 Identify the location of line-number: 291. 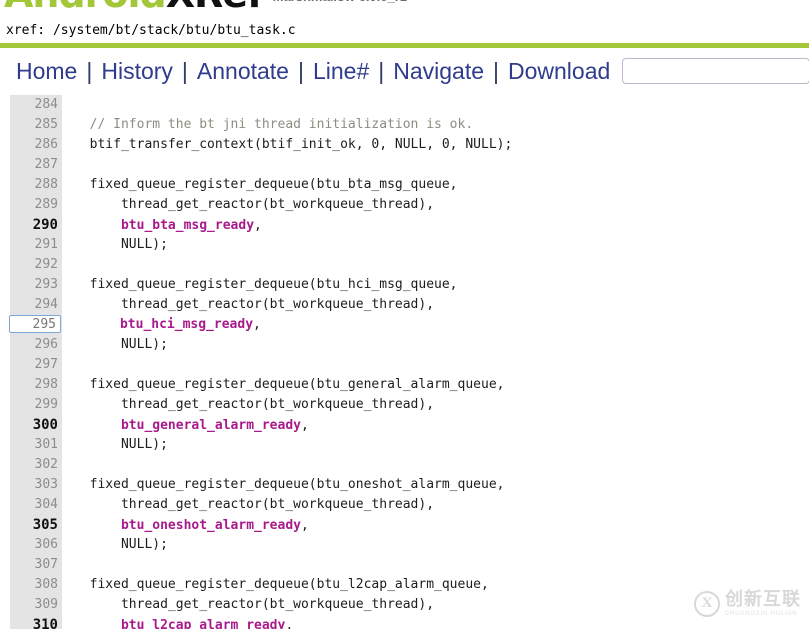
(36, 245).